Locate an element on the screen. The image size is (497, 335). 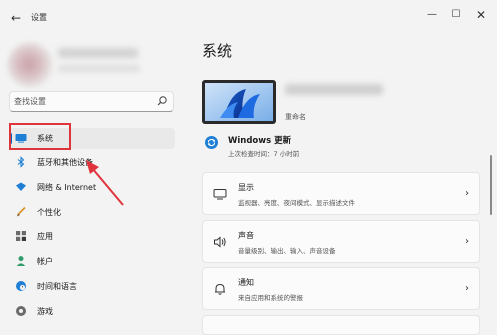
wifi-icon is located at coordinates (21, 186).